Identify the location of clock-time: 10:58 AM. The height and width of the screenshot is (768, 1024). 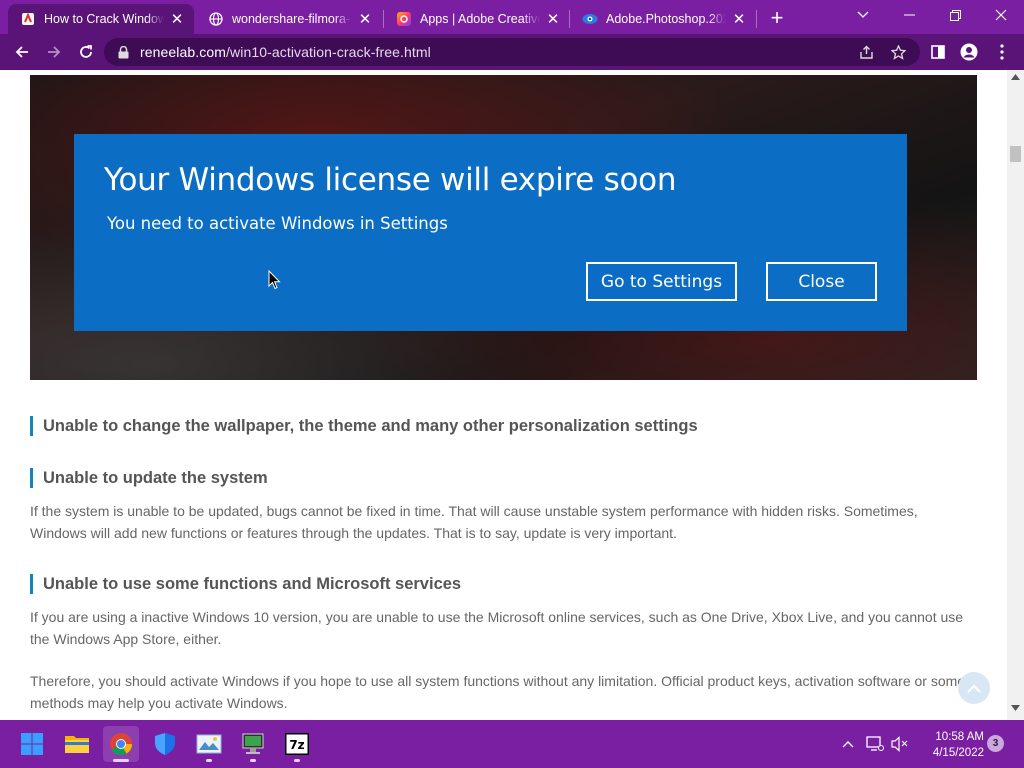
(959, 737).